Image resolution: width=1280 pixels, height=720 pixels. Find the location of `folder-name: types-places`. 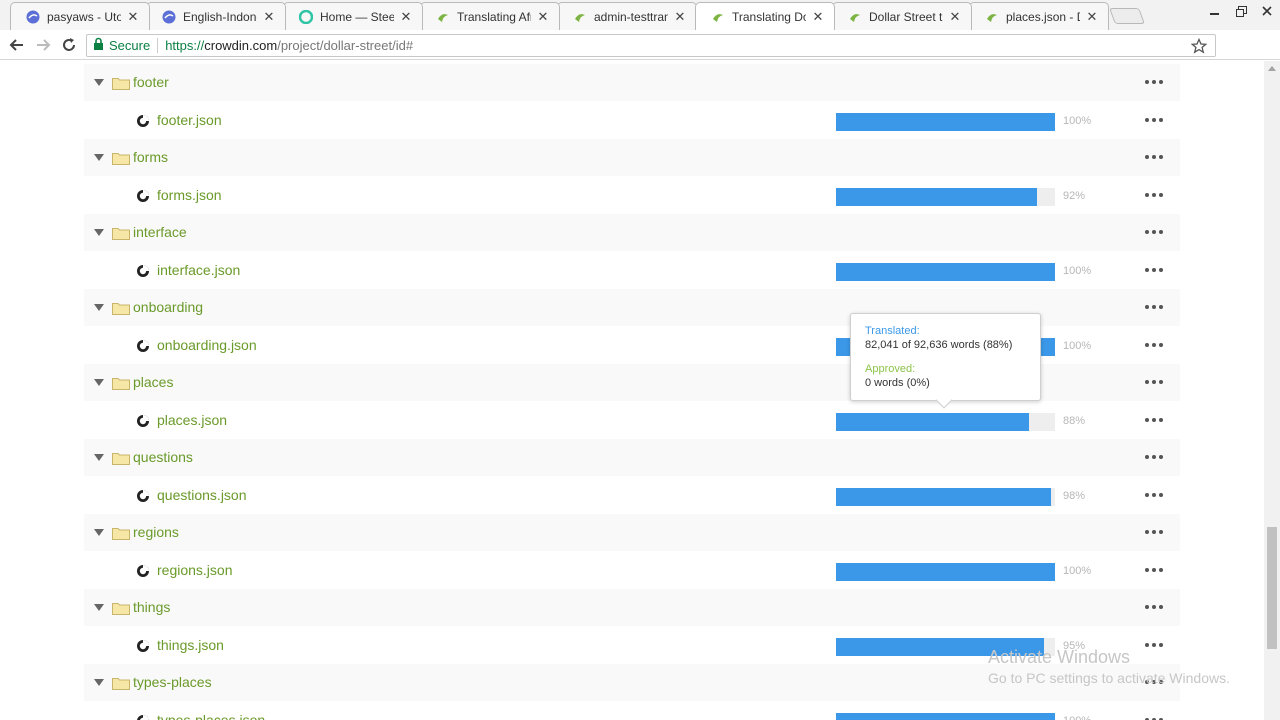

folder-name: types-places is located at coordinates (172, 682).